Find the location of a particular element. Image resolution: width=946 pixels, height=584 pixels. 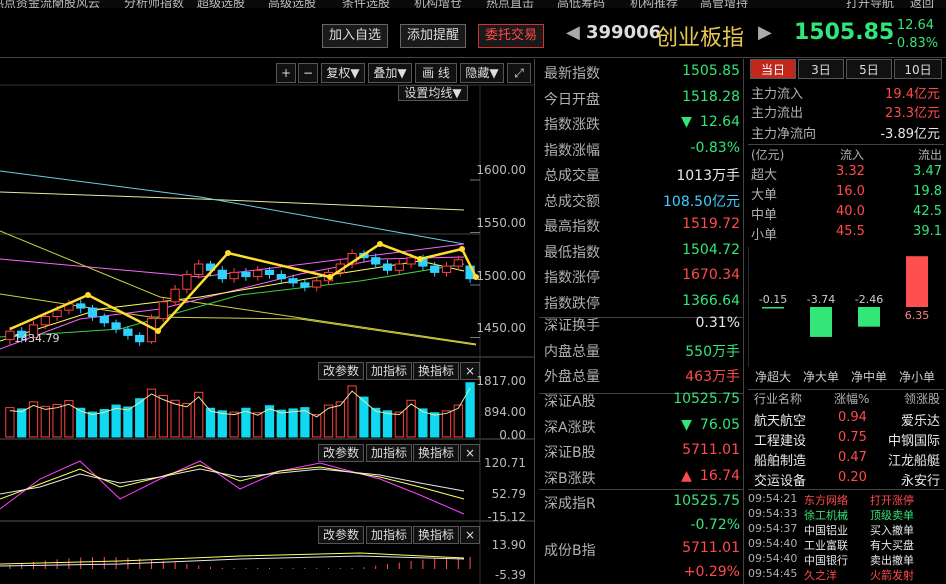

current-price: 1505.85 is located at coordinates (844, 32).